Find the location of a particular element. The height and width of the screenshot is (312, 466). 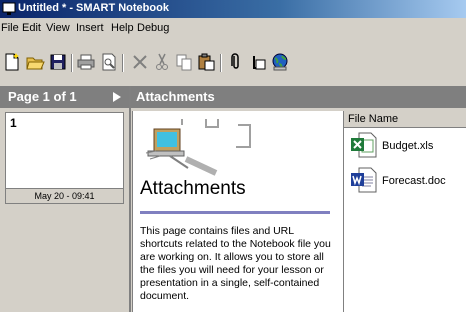

menu-help: Help is located at coordinates (122, 28).